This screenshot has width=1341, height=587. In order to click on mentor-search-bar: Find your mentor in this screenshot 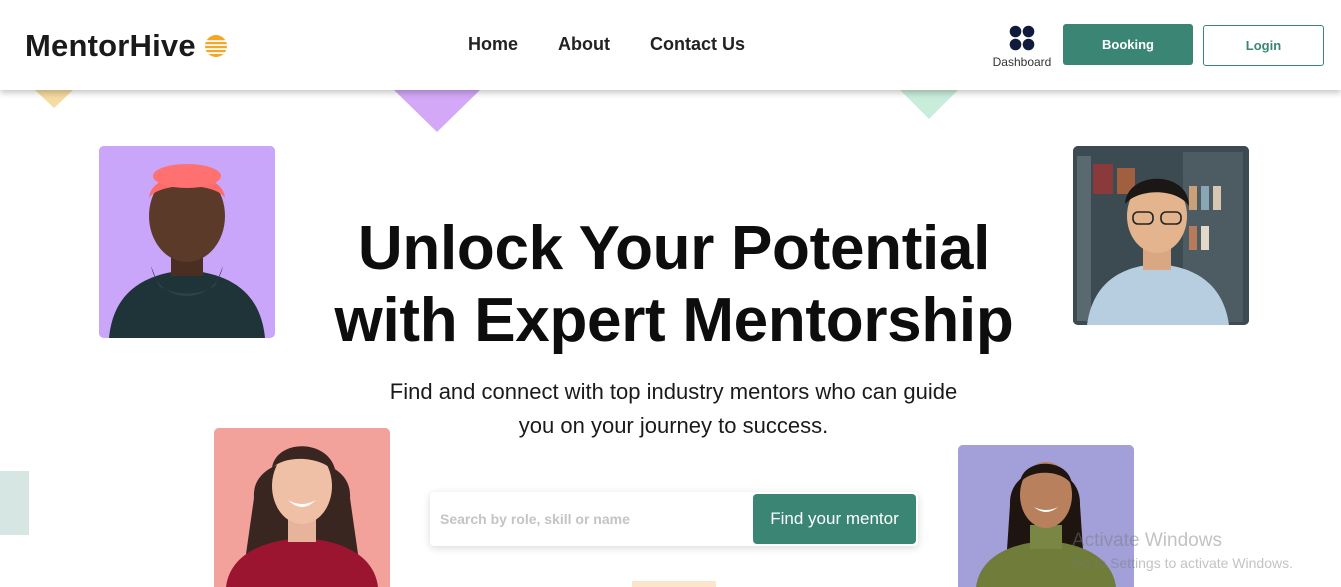, I will do `click(674, 519)`.